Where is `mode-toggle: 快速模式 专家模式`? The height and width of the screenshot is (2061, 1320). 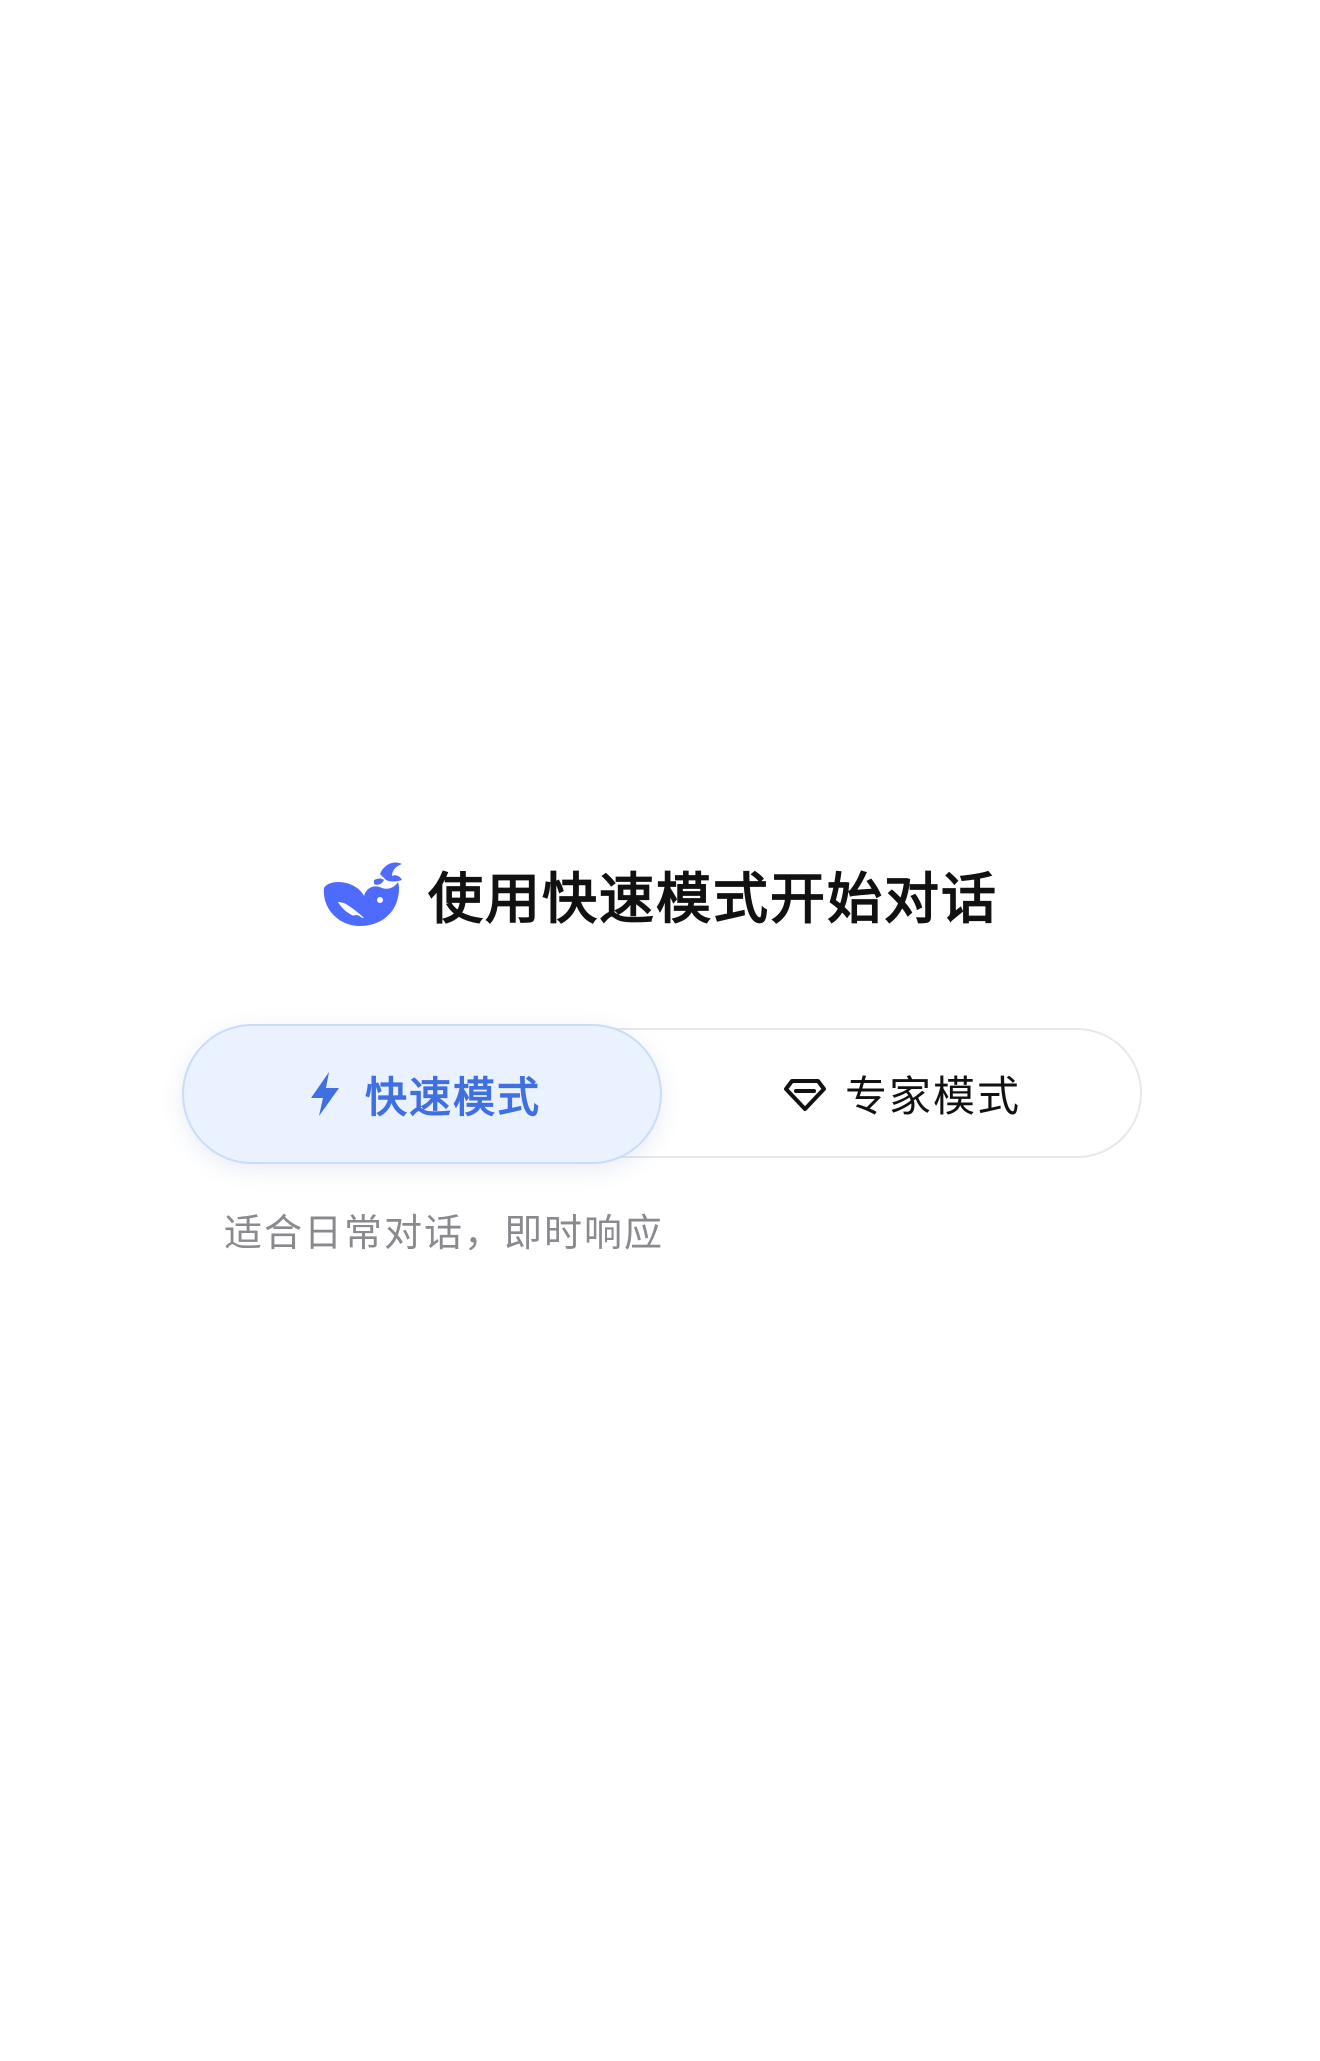 mode-toggle: 快速模式 专家模式 is located at coordinates (662, 1094).